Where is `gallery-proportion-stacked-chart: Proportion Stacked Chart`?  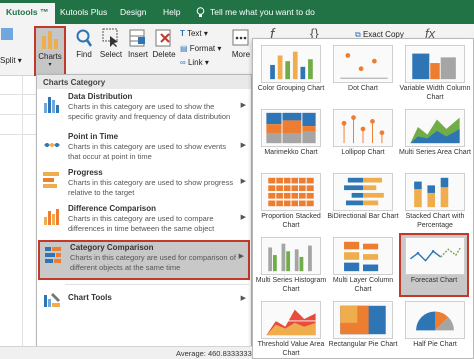 gallery-proportion-stacked-chart: Proportion Stacked Chart is located at coordinates (291, 202).